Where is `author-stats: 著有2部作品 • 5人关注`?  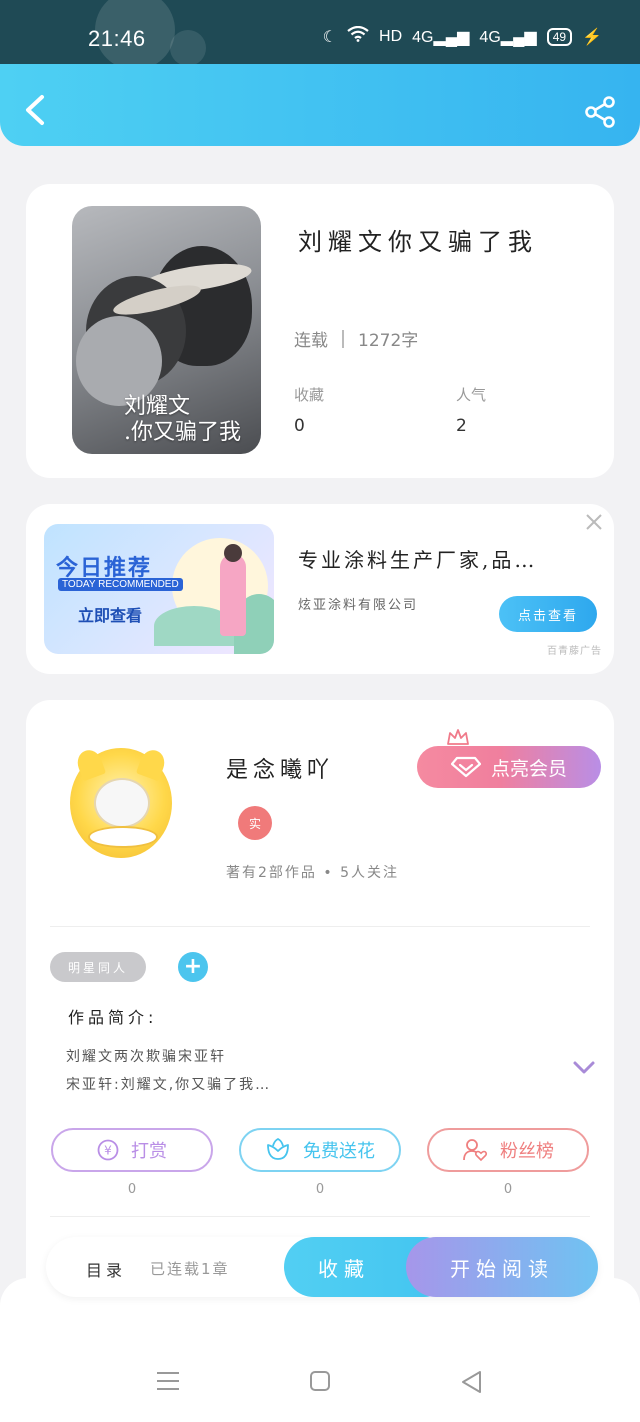
author-stats: 著有2部作品 • 5人关注 is located at coordinates (312, 873).